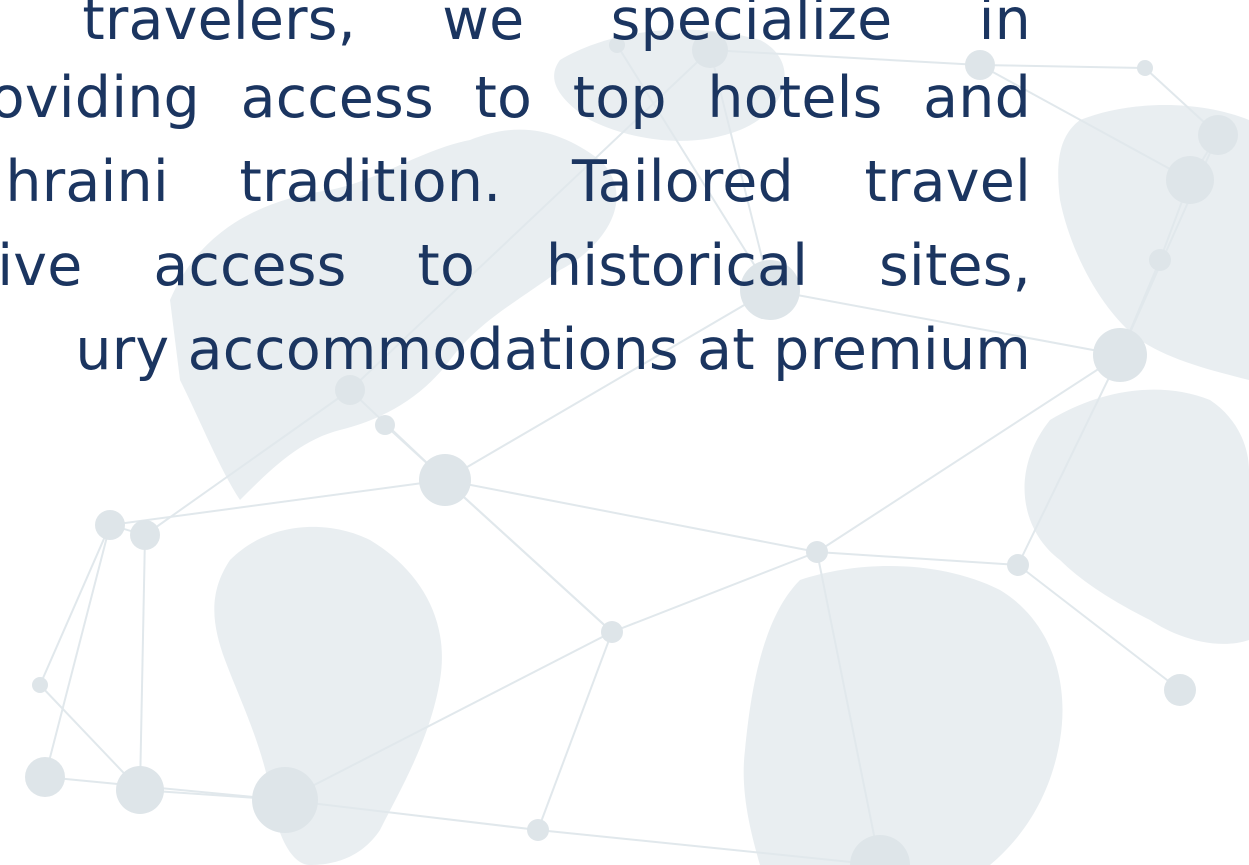  What do you see at coordinates (515, 26) in the screenshot?
I see `paragraph-line: ess travelers, we specialize in` at bounding box center [515, 26].